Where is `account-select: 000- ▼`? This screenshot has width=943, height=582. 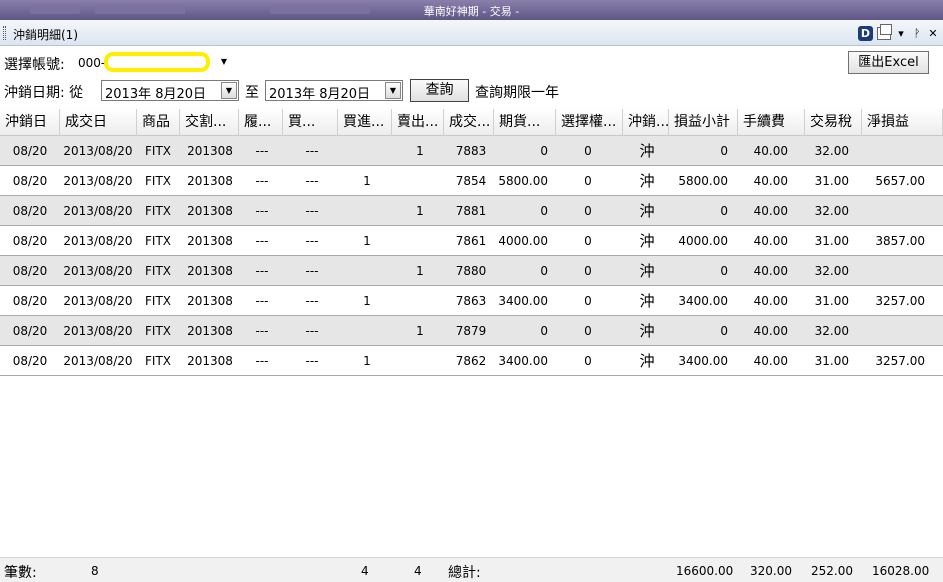
account-select: 000- ▼ is located at coordinates (152, 63).